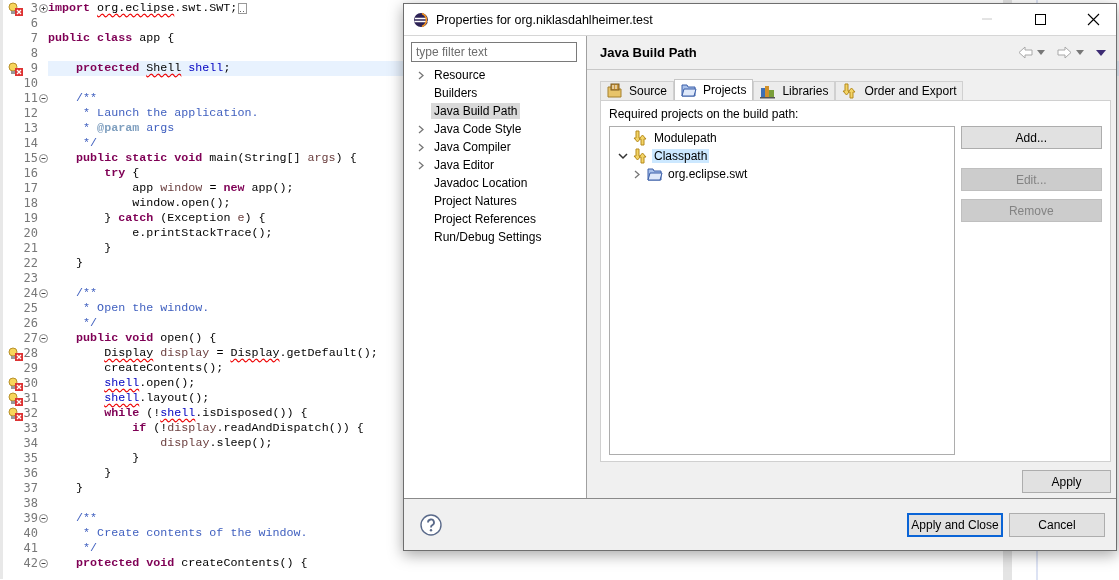  What do you see at coordinates (150, 383) in the screenshot?
I see `code-line: shell.open();` at bounding box center [150, 383].